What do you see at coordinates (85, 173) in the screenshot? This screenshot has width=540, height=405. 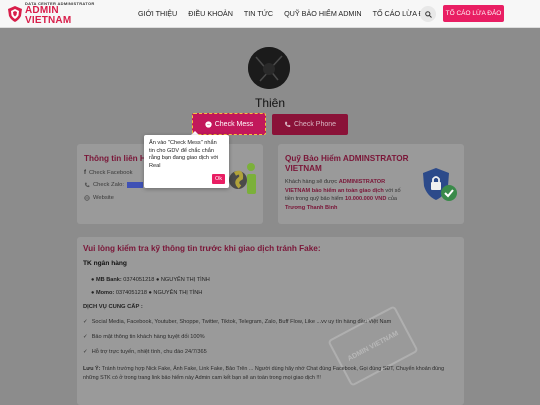 I see `facebook-icon: f` at bounding box center [85, 173].